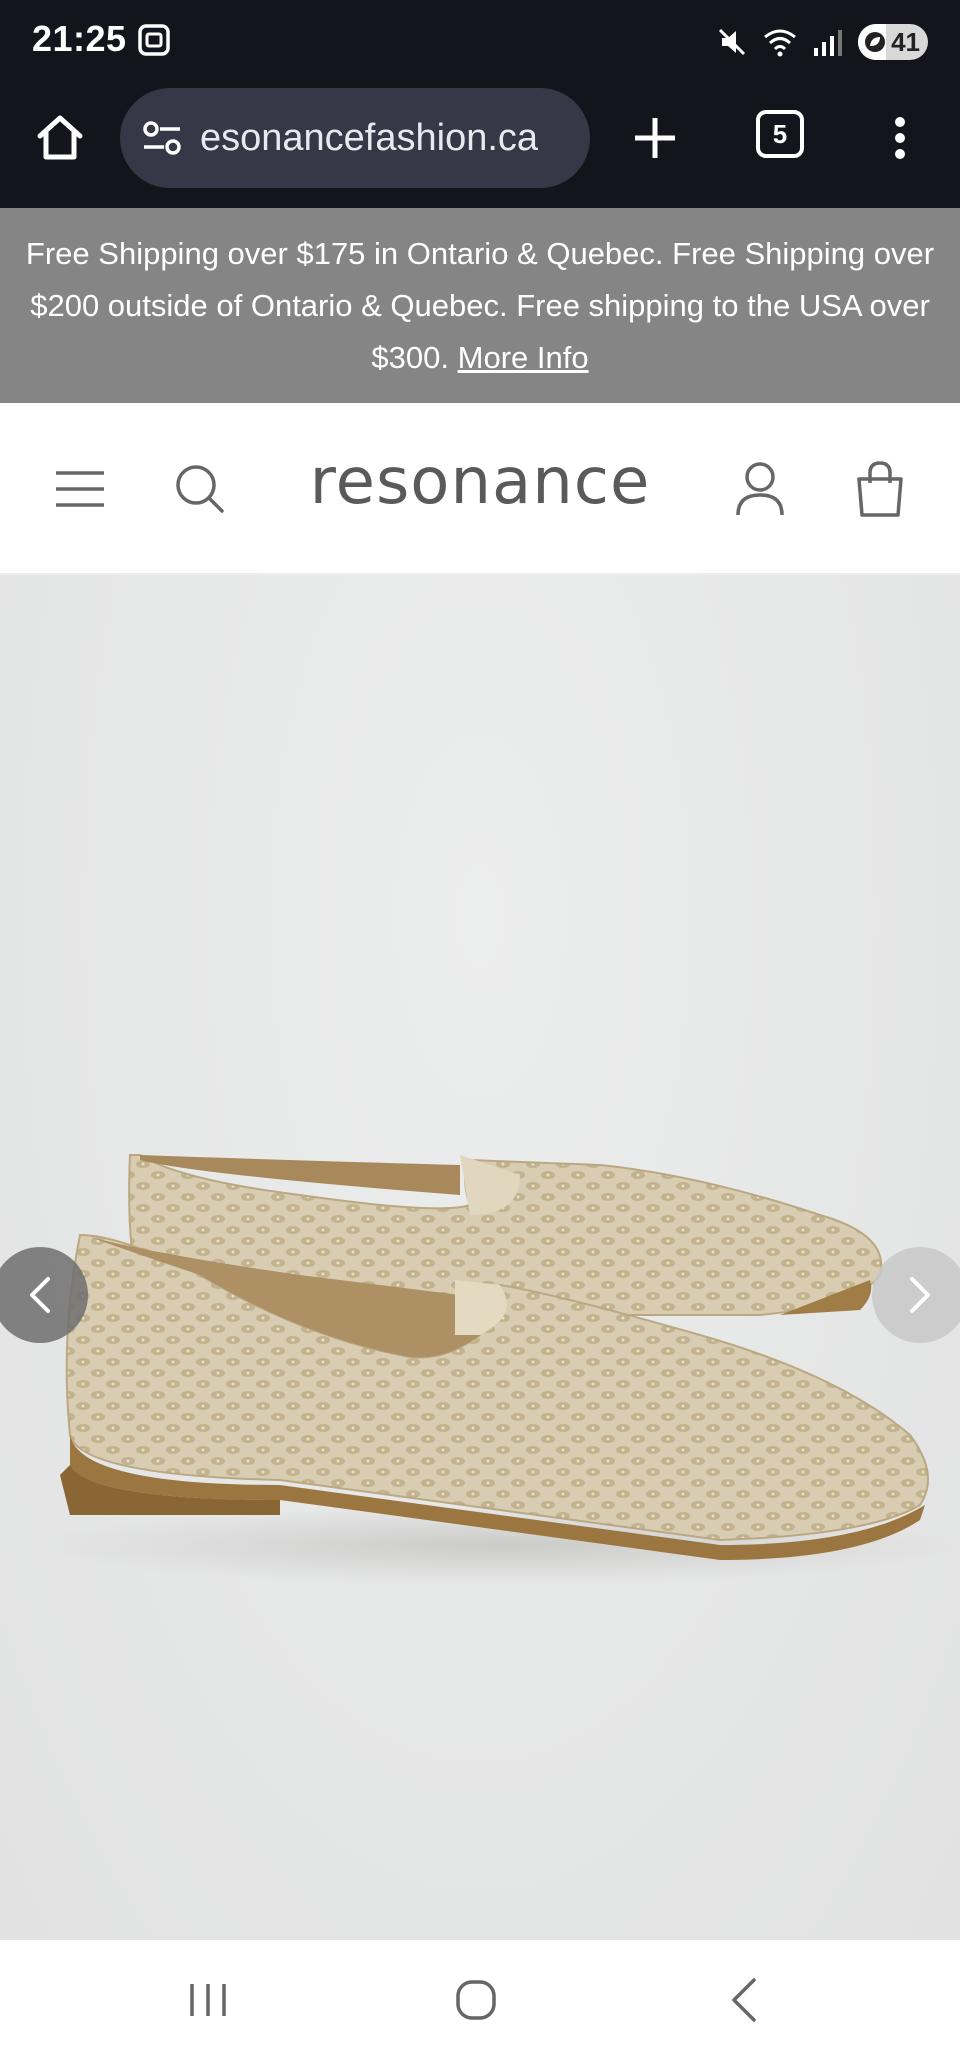 The width and height of the screenshot is (960, 2059). Describe the element at coordinates (480, 42) in the screenshot. I see `status-bar: 21:25 41` at that location.